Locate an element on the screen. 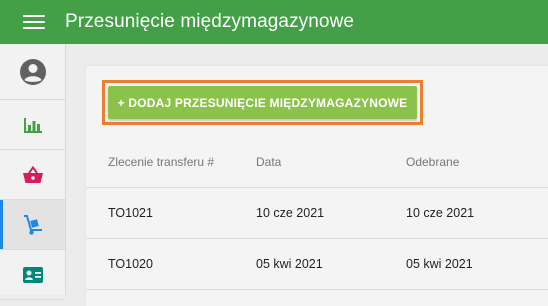 This screenshot has height=306, width=548. table-row: TO1020 05 kwi 2021 05 kwi 2021 is located at coordinates (317, 264).